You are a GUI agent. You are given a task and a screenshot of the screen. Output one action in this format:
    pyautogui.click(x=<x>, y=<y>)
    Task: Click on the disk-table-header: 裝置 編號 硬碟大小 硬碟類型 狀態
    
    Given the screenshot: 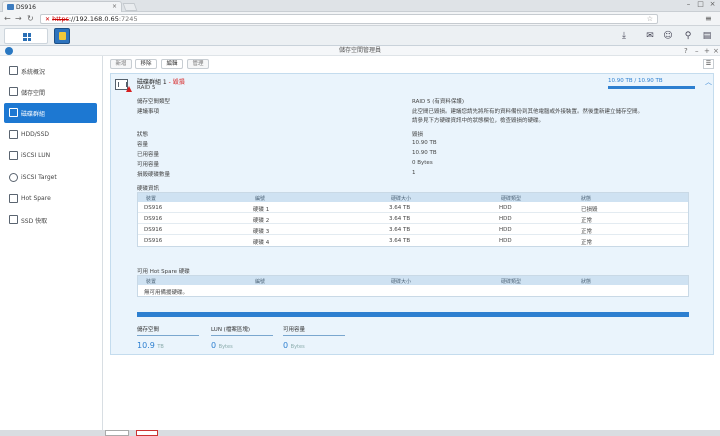 What is the action you would take?
    pyautogui.click(x=413, y=197)
    